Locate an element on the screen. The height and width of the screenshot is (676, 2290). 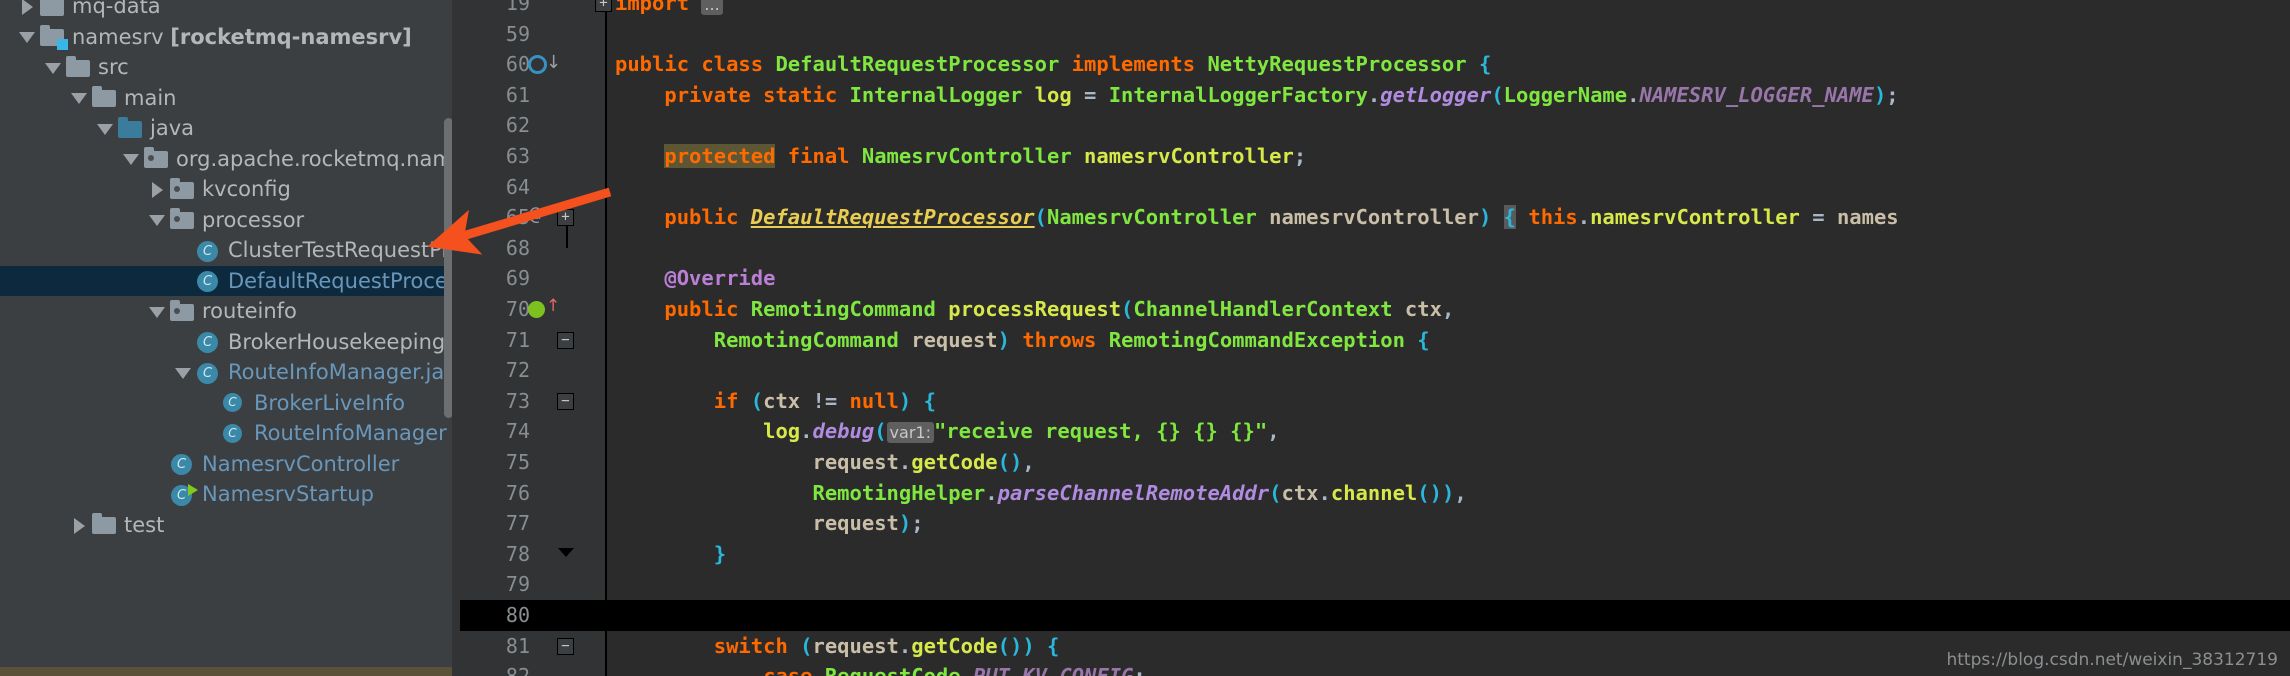
tree-item-java: java is located at coordinates (226, 128).